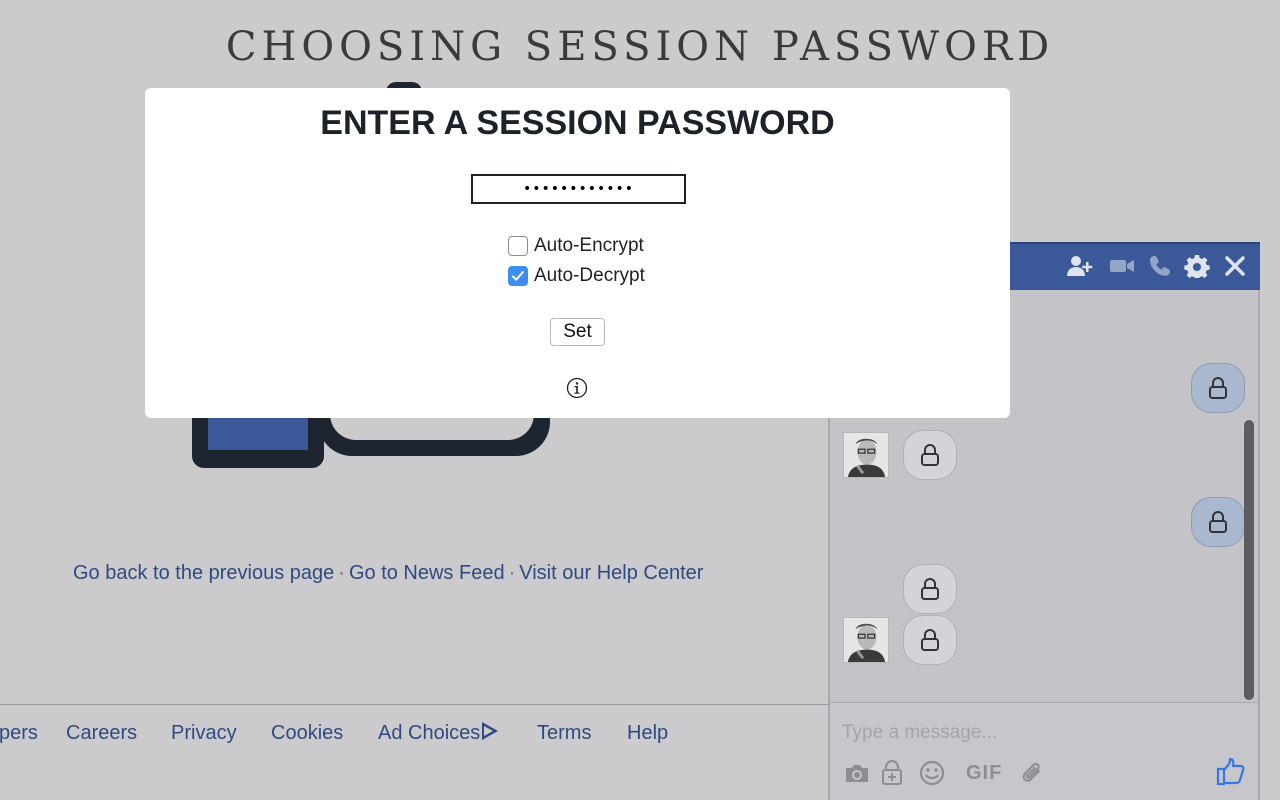  What do you see at coordinates (589, 275) in the screenshot?
I see `auto-decrypt-label: Auto-Decrypt` at bounding box center [589, 275].